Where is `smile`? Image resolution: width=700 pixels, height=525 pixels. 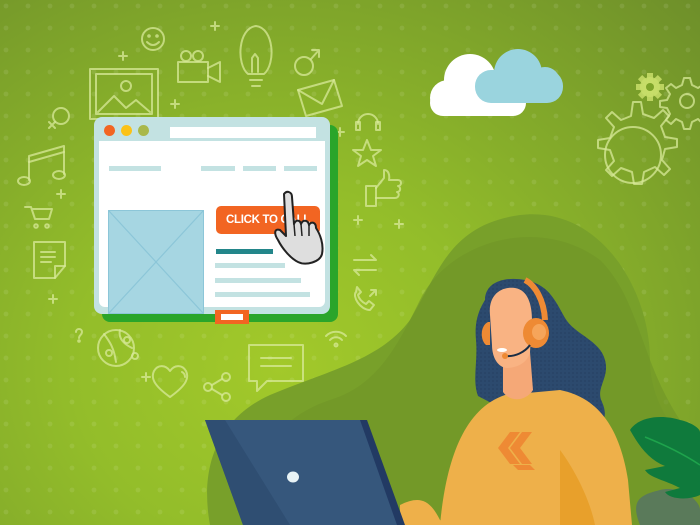
smile is located at coordinates (502, 350).